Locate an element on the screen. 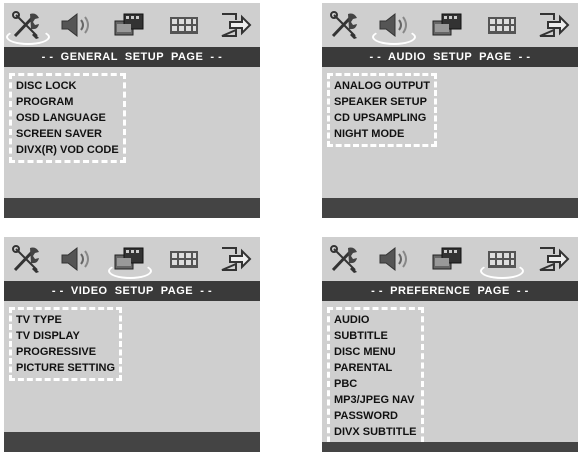  page-title: - - VIDEO SETUP PAGE - - is located at coordinates (132, 291).